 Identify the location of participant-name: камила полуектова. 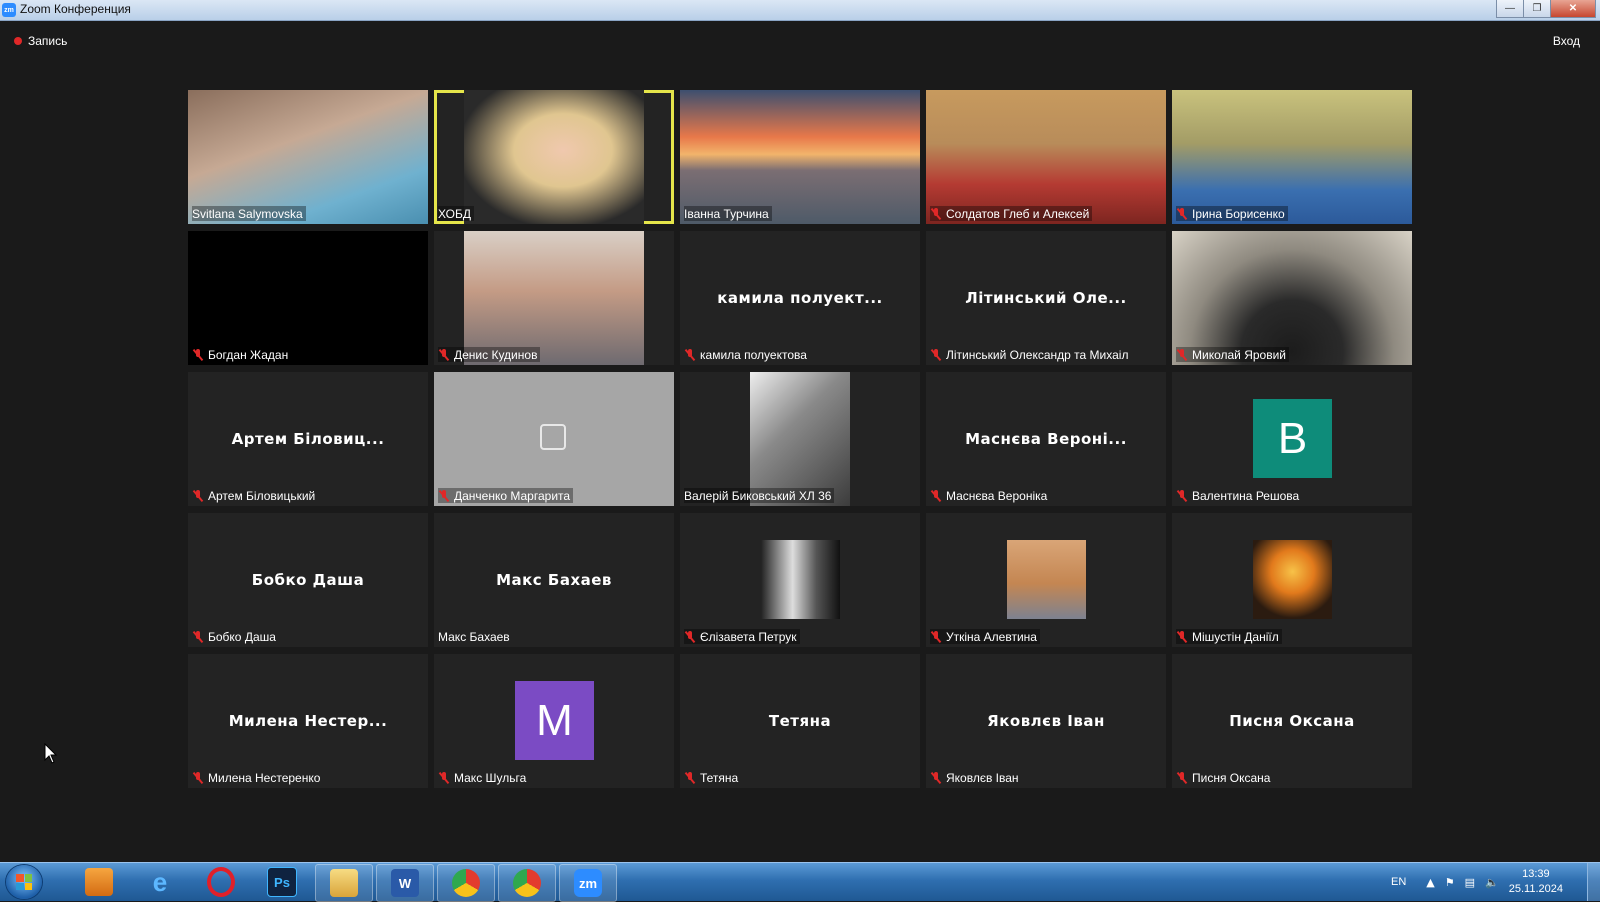
(753, 354).